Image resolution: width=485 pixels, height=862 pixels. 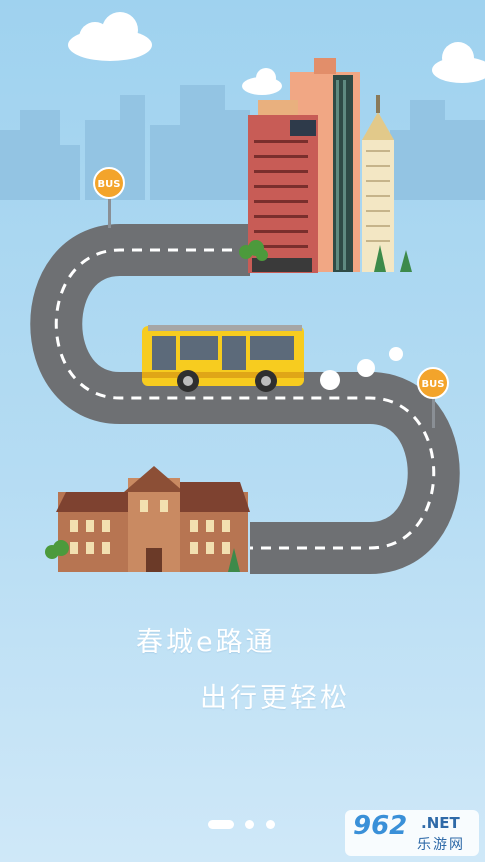 What do you see at coordinates (380, 826) in the screenshot?
I see `watermark-number: 962` at bounding box center [380, 826].